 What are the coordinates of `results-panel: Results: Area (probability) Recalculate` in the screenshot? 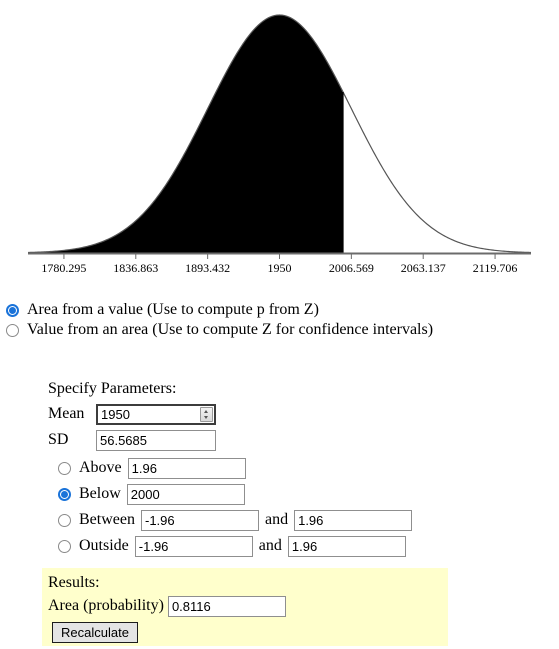 It's located at (245, 607).